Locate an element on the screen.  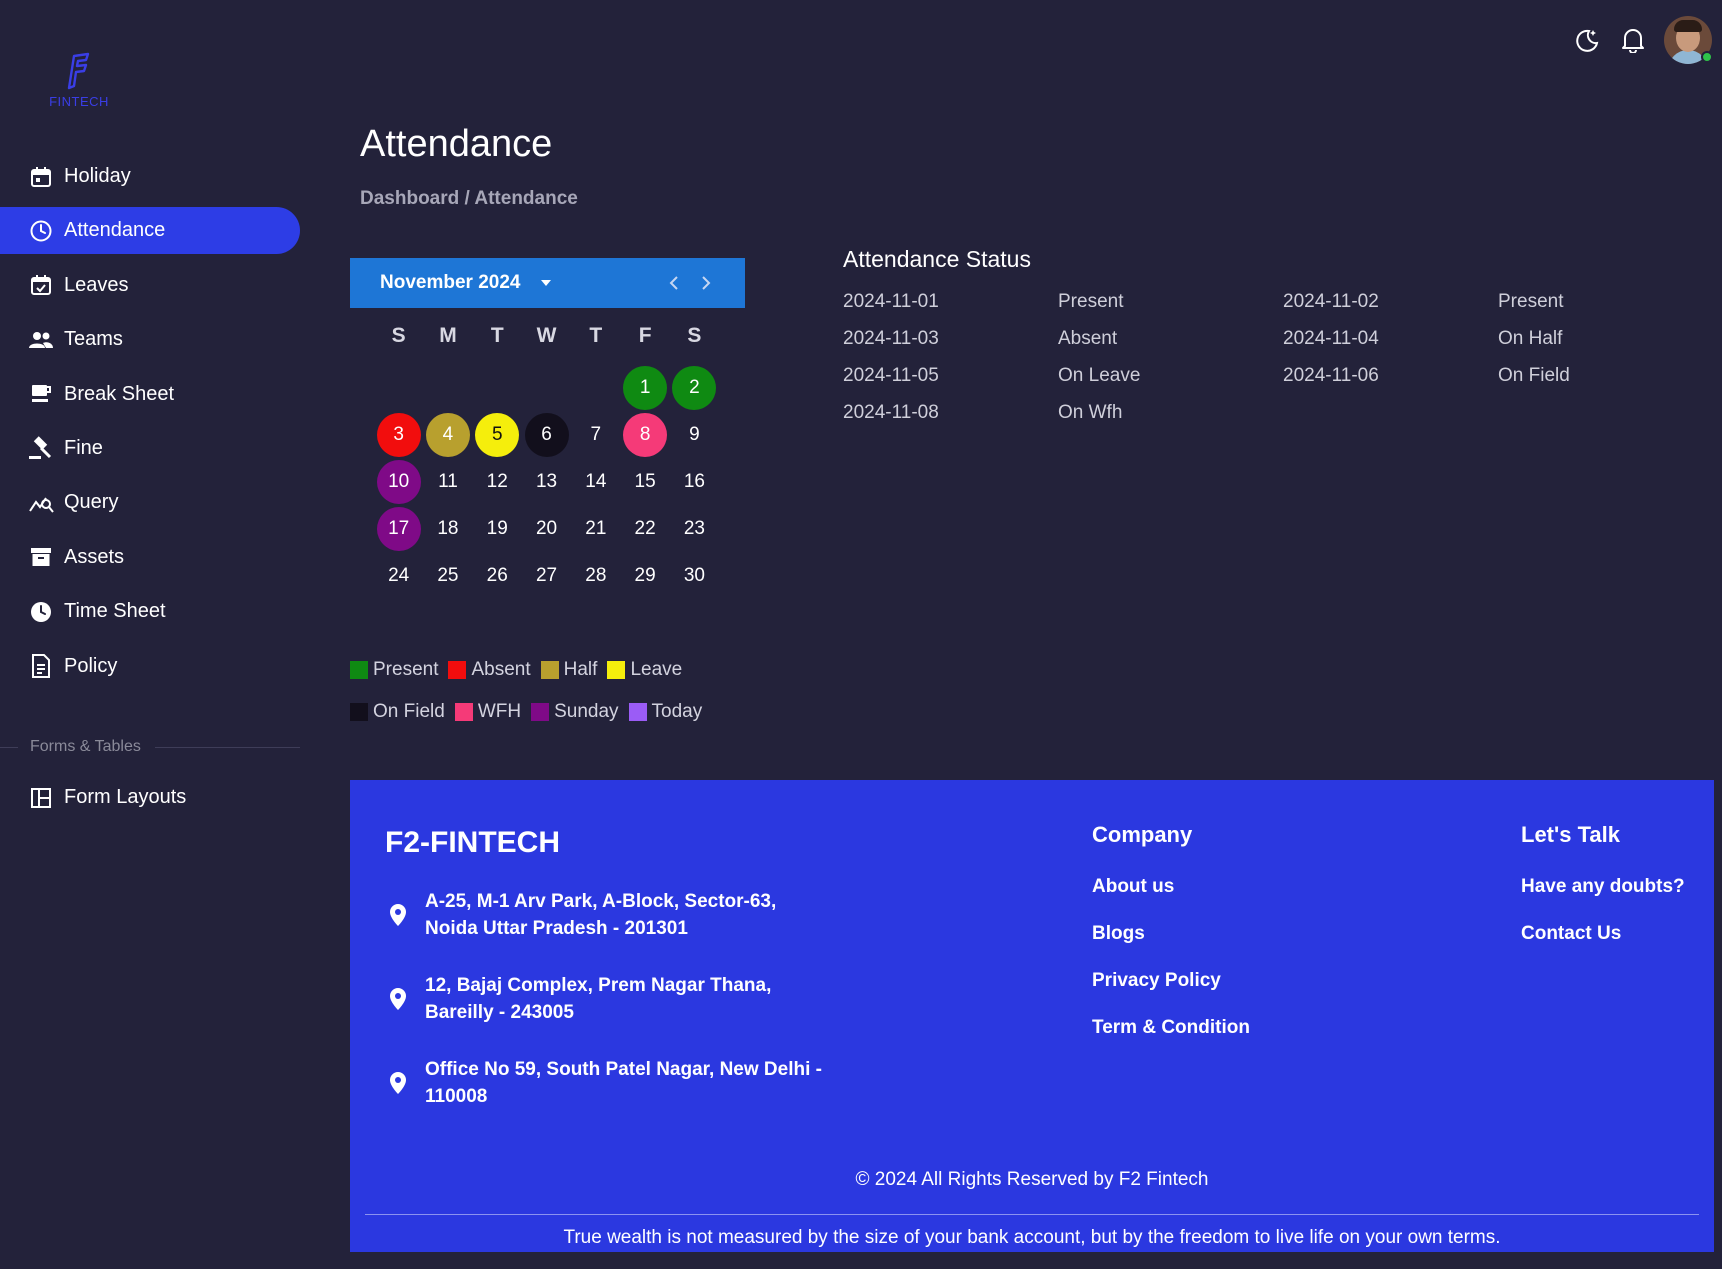
footer-divider is located at coordinates (1032, 1214).